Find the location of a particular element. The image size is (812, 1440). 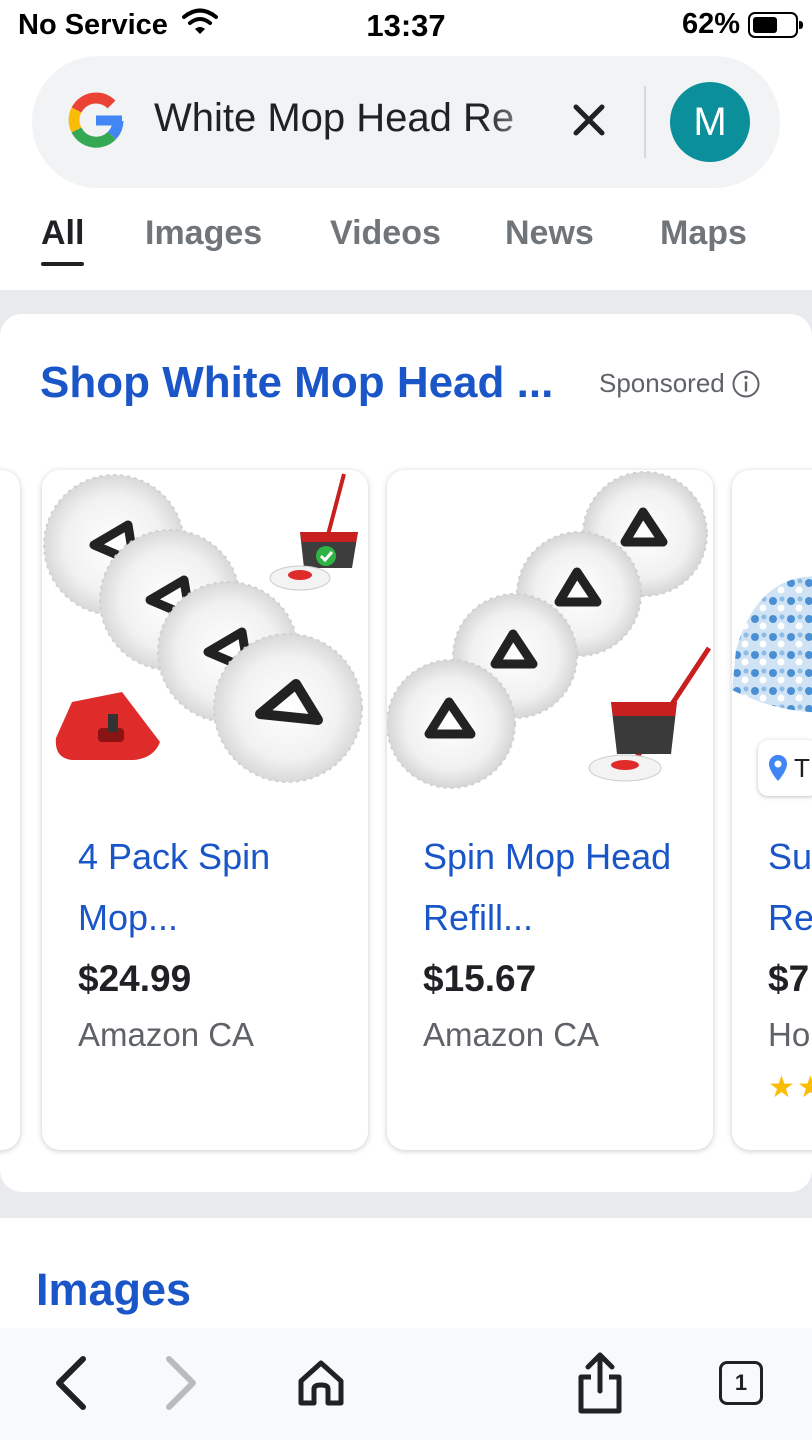

clear-search-button is located at coordinates (589, 120).